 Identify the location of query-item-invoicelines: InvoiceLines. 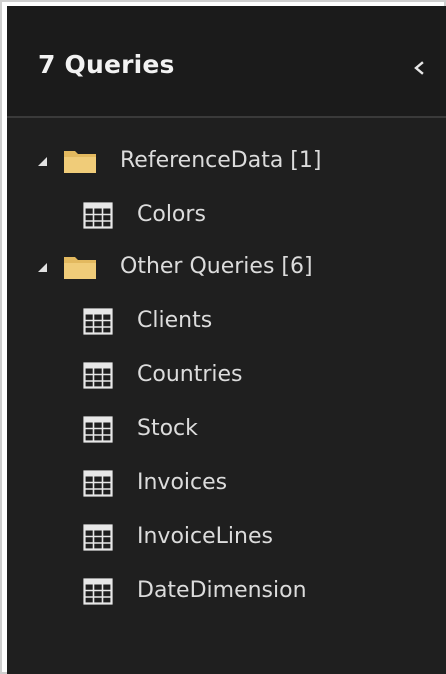
(226, 538).